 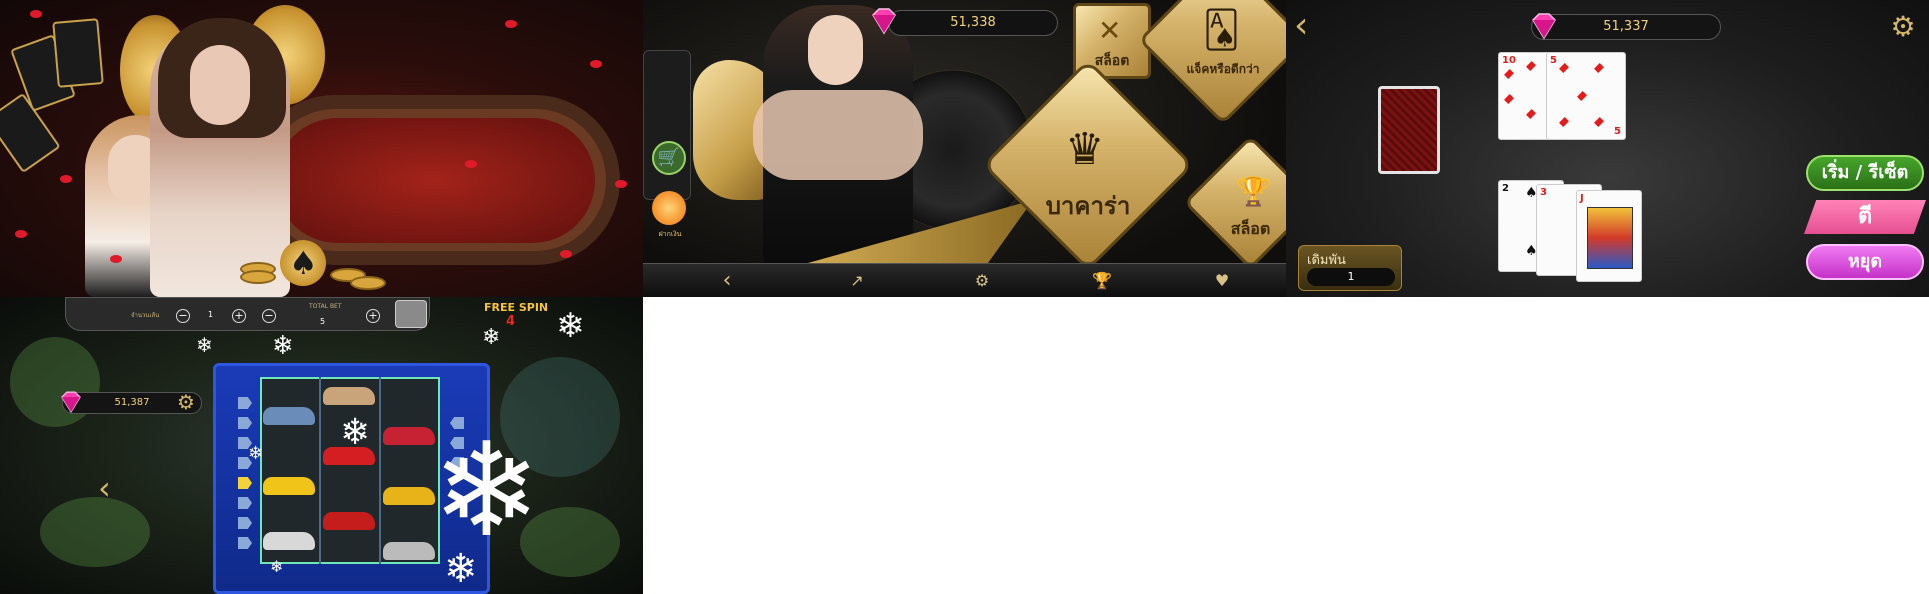 What do you see at coordinates (857, 281) in the screenshot?
I see `share-icon: ↗` at bounding box center [857, 281].